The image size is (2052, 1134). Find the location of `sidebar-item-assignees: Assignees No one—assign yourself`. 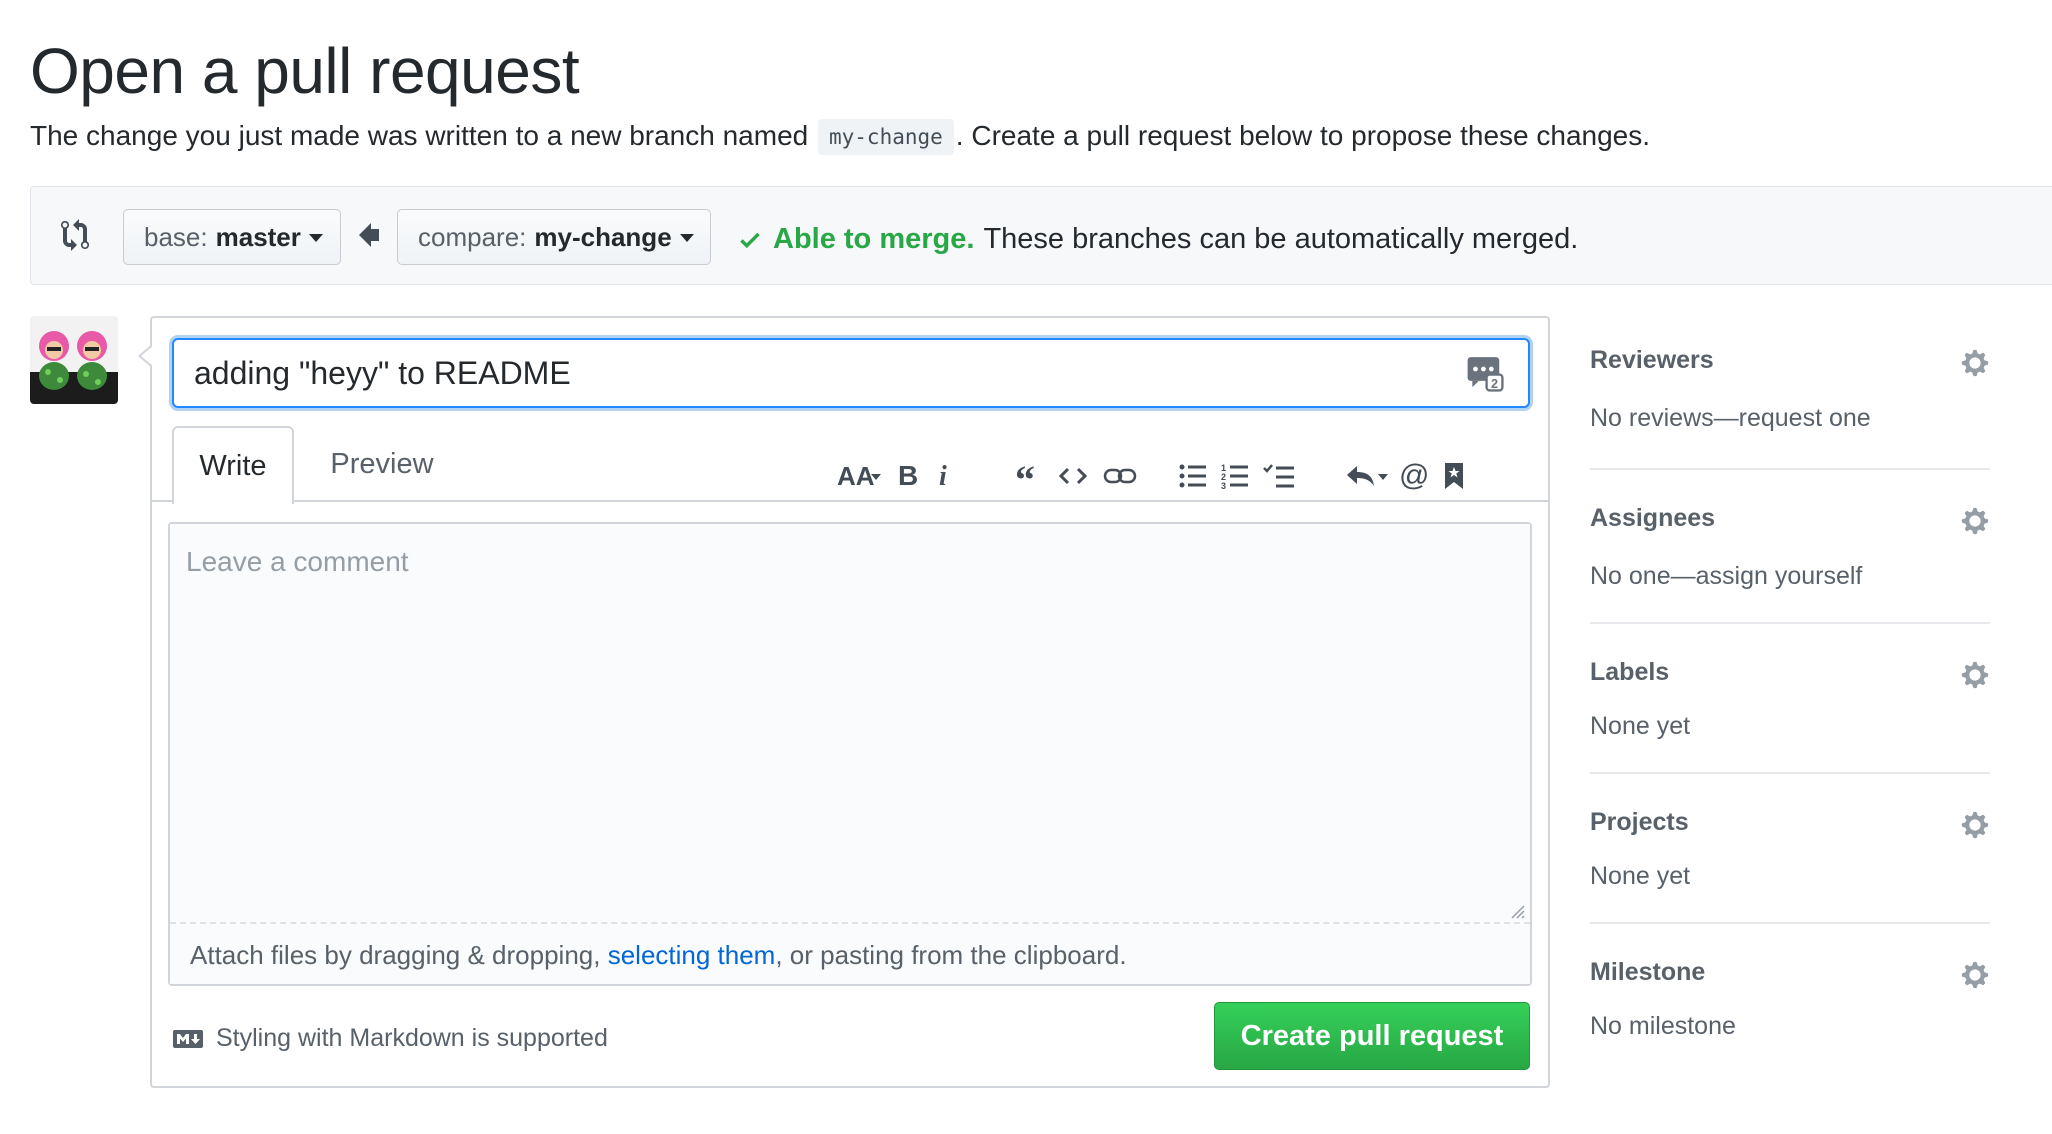

sidebar-item-assignees: Assignees No one—assign yourself is located at coordinates (1790, 547).